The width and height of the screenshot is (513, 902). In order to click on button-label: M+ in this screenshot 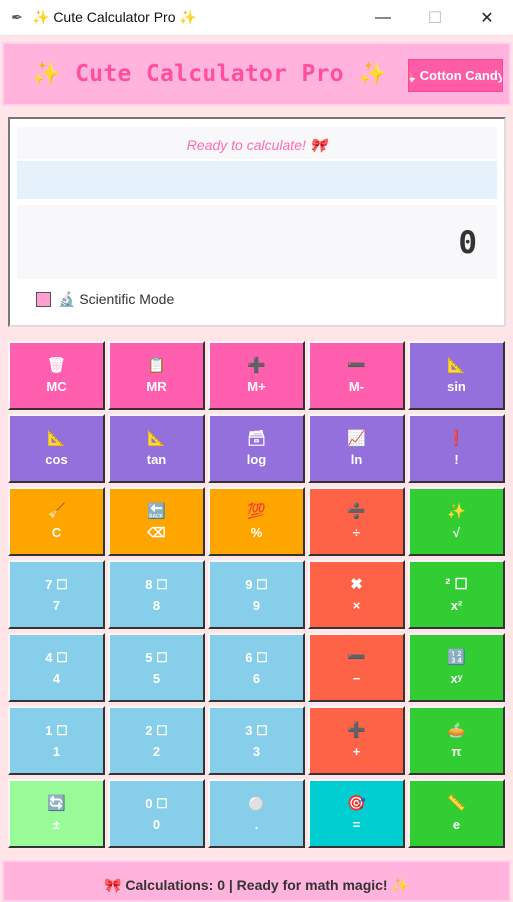, I will do `click(256, 386)`.